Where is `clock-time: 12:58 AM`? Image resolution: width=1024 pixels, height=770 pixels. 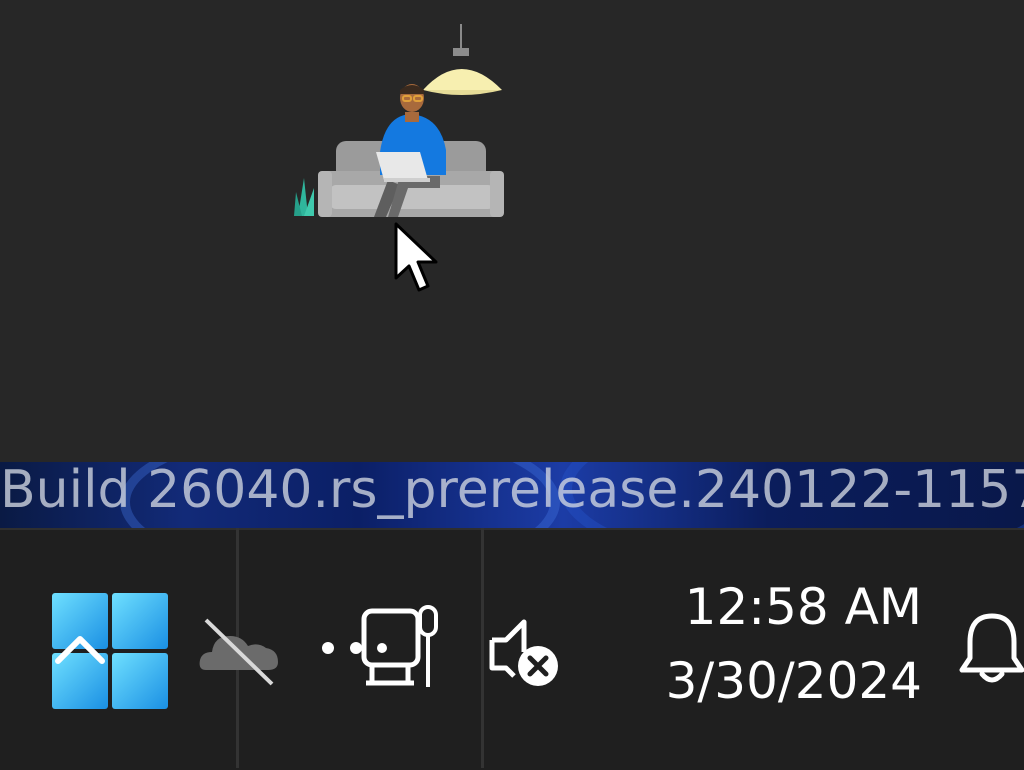
clock-time: 12:58 AM is located at coordinates (803, 607).